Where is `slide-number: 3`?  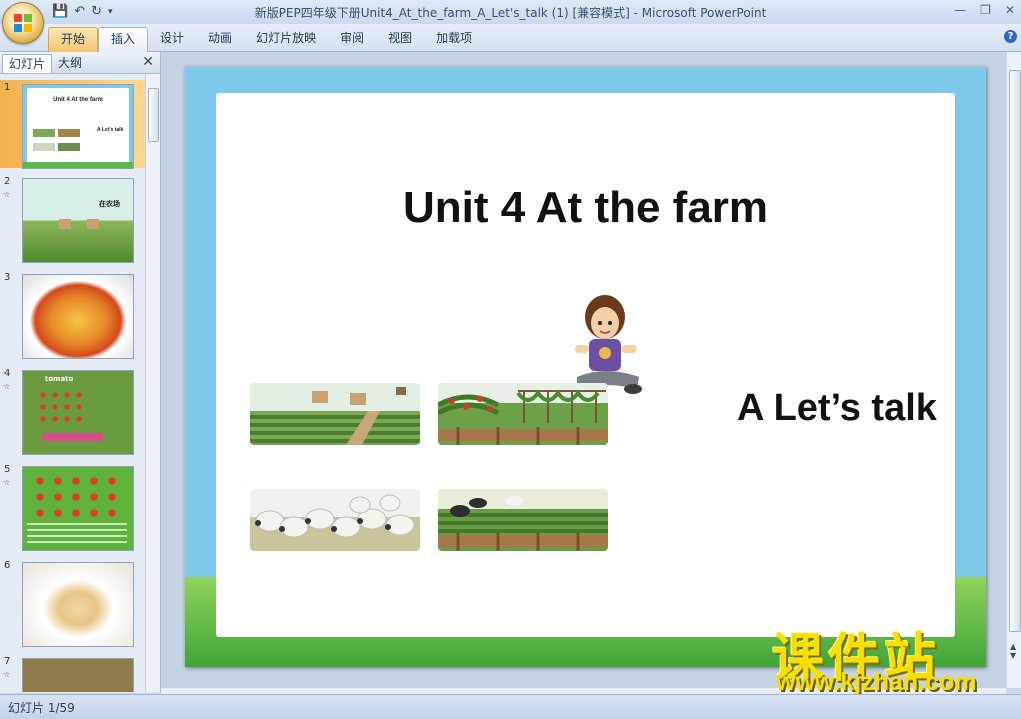 slide-number: 3 is located at coordinates (7, 277).